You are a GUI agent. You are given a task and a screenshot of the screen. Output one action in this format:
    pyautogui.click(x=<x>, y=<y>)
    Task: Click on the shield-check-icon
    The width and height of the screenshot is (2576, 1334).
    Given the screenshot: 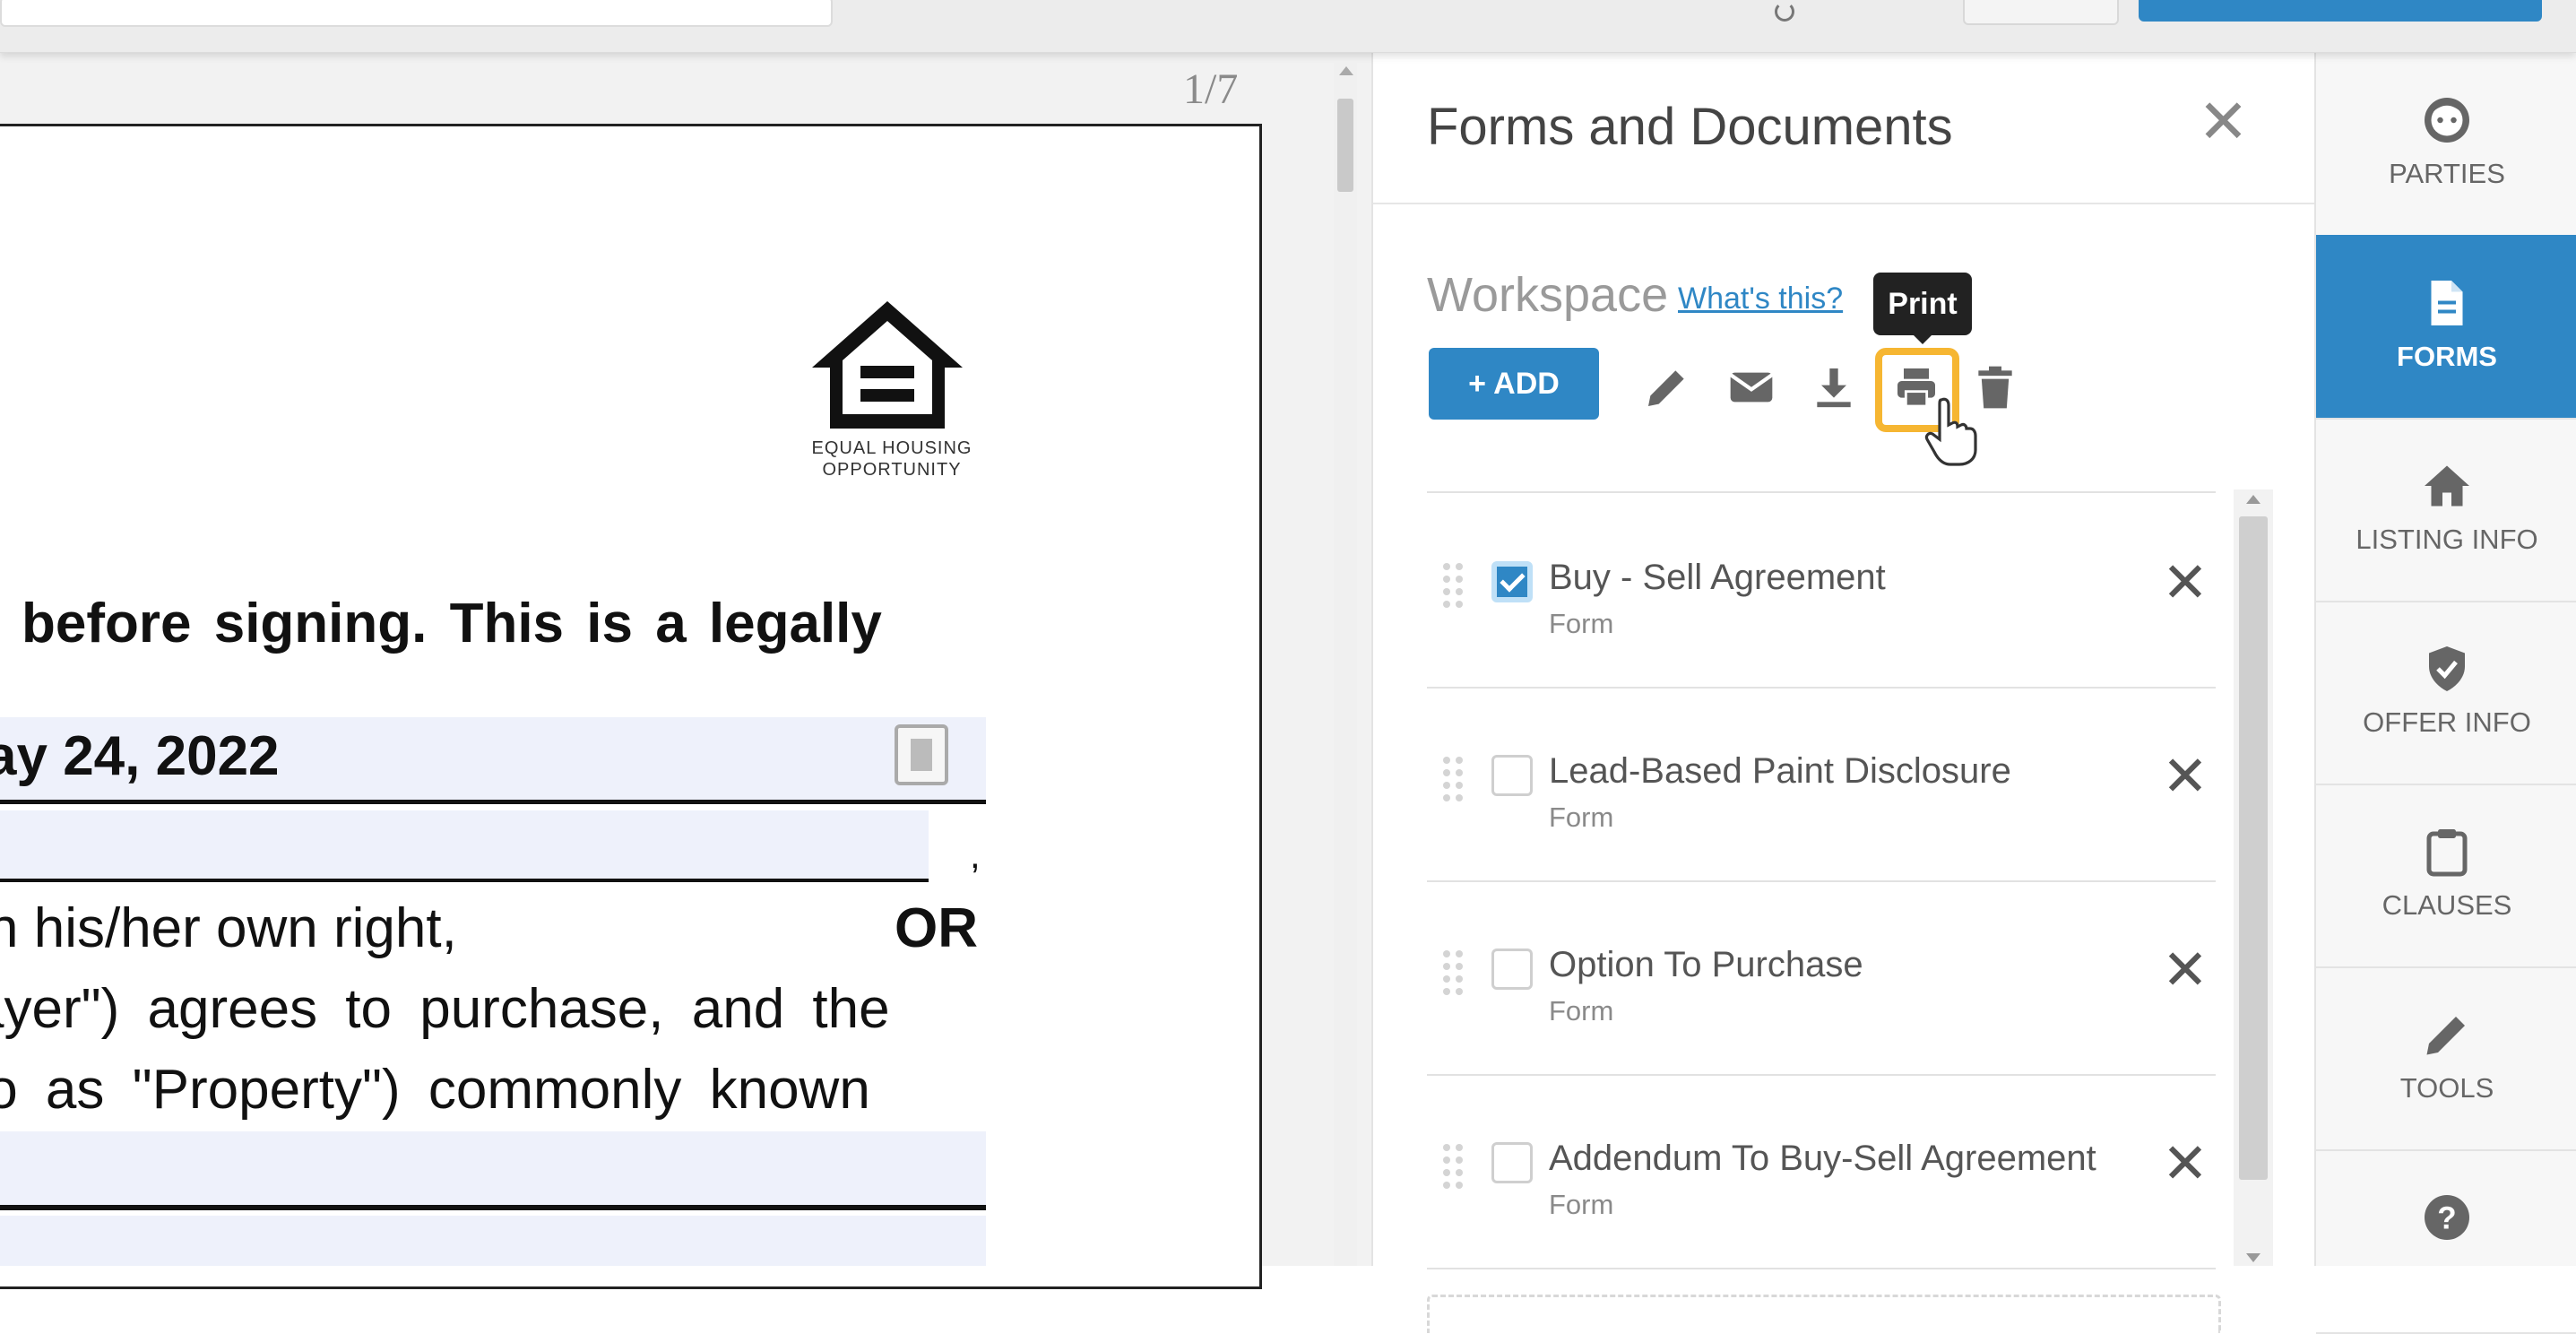 What is the action you would take?
    pyautogui.click(x=2447, y=668)
    